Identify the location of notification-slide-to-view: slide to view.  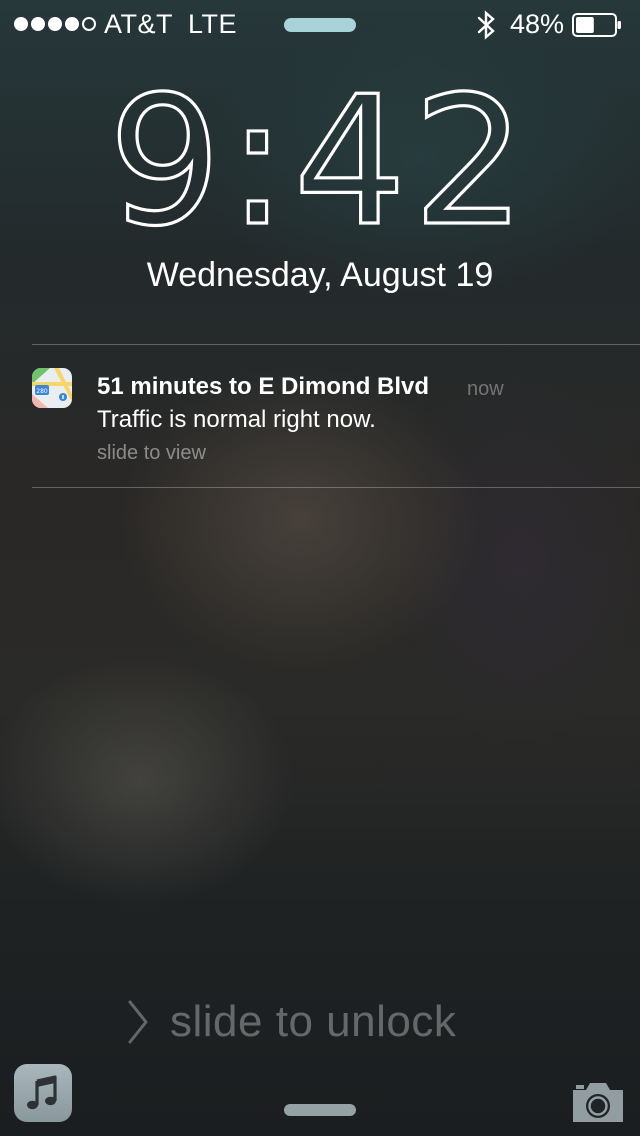
(151, 453).